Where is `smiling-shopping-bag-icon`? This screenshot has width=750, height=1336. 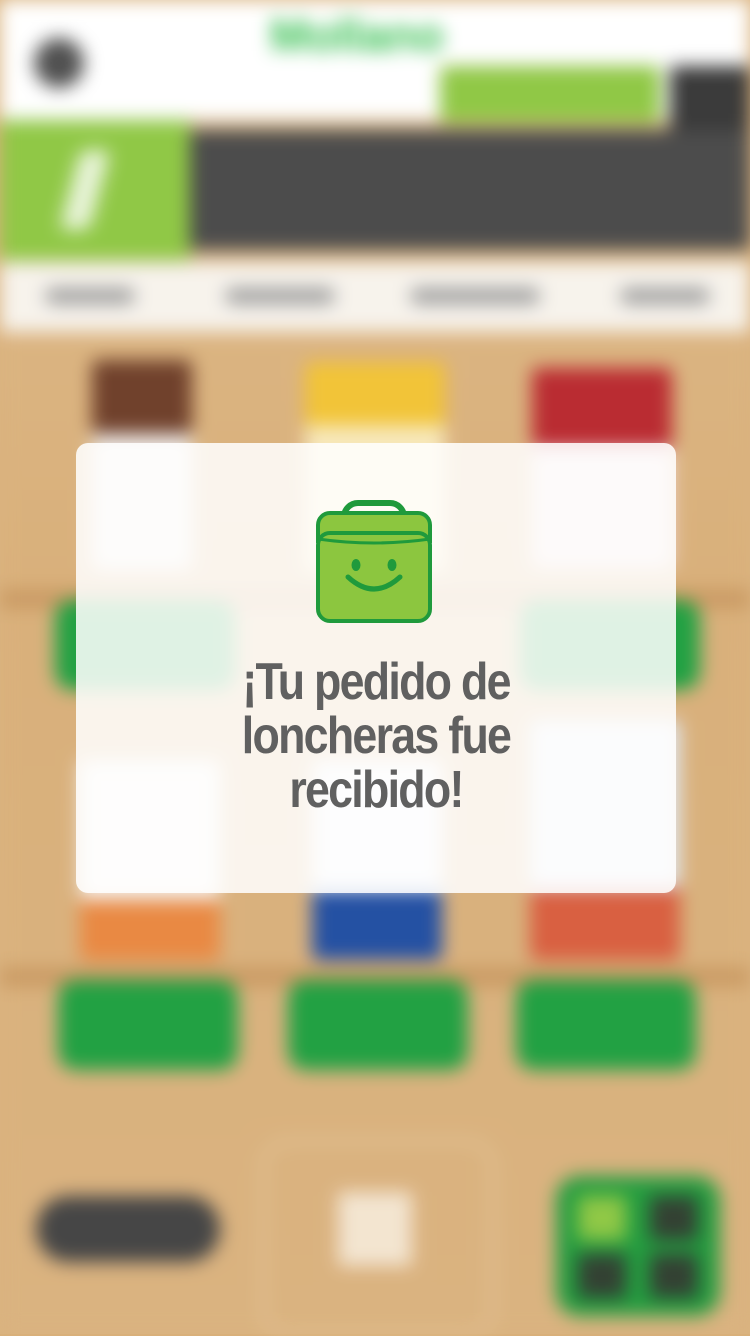
smiling-shopping-bag-icon is located at coordinates (374, 561).